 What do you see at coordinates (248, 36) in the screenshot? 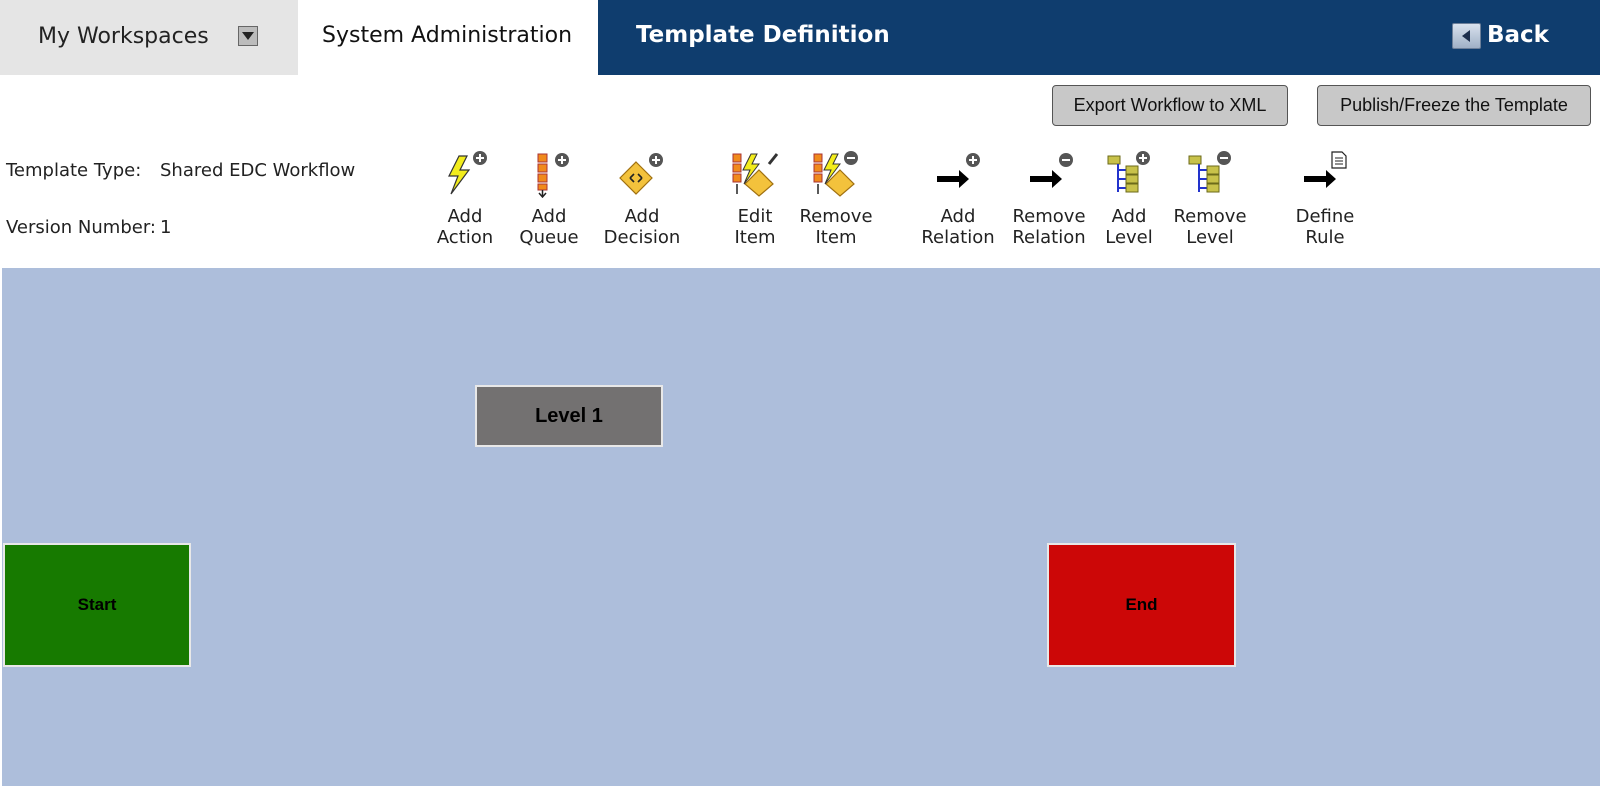
I see `workspace-dropdown-icon` at bounding box center [248, 36].